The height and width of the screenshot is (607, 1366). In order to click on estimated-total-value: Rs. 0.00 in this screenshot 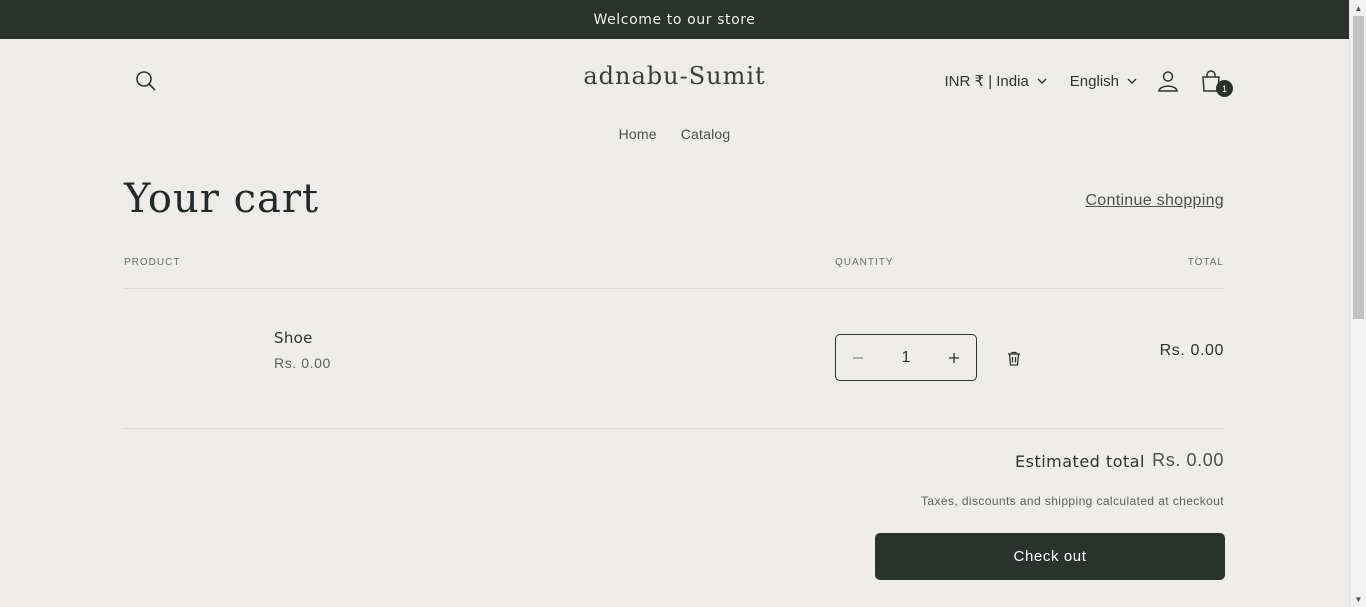, I will do `click(1188, 460)`.